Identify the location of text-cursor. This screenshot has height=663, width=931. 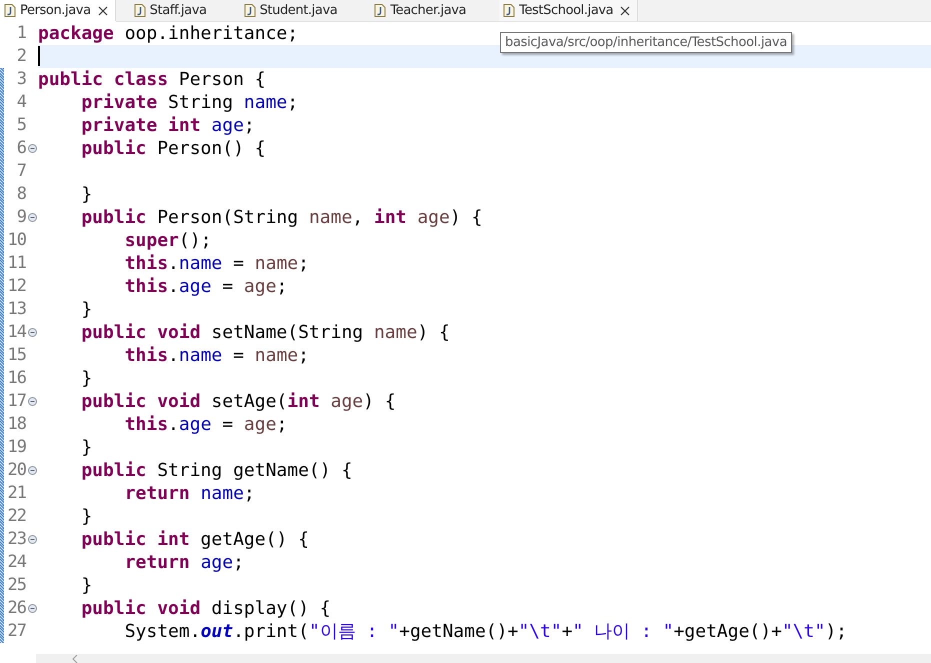
(39, 56).